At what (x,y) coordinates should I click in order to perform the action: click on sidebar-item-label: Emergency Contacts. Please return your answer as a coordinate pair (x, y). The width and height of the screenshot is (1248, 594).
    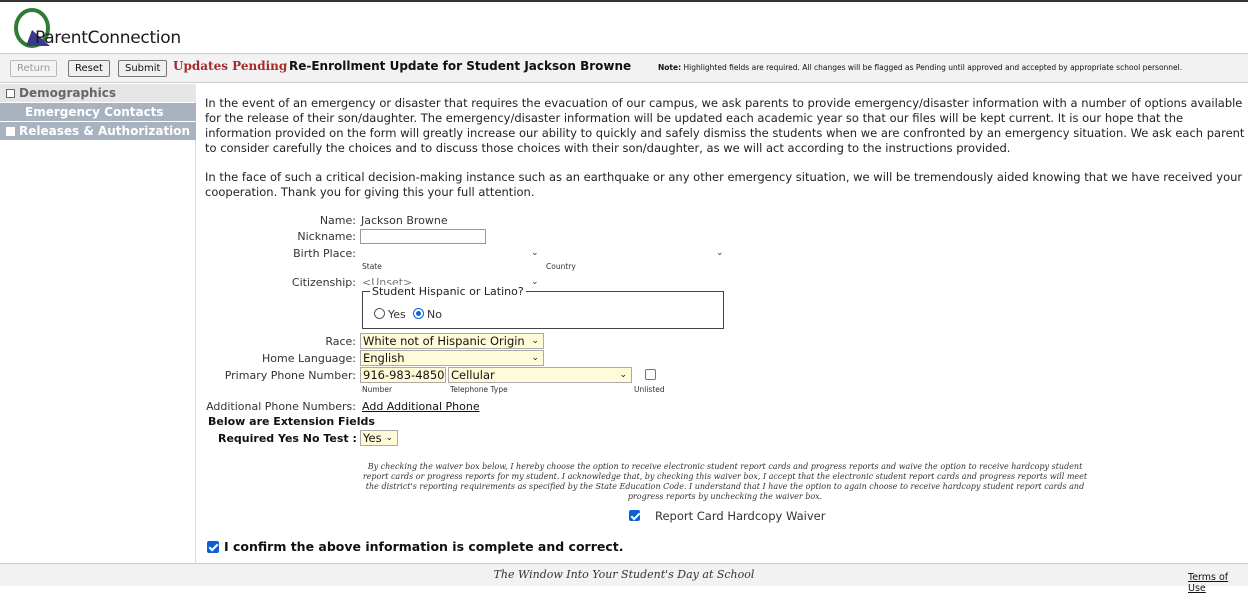
    Looking at the image, I should click on (94, 112).